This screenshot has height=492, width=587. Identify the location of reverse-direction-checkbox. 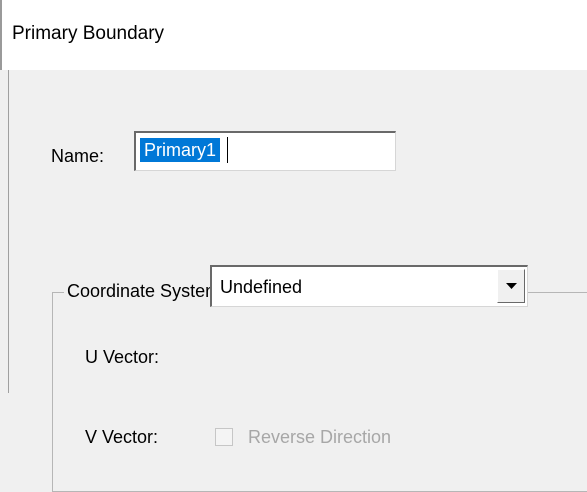
(224, 437).